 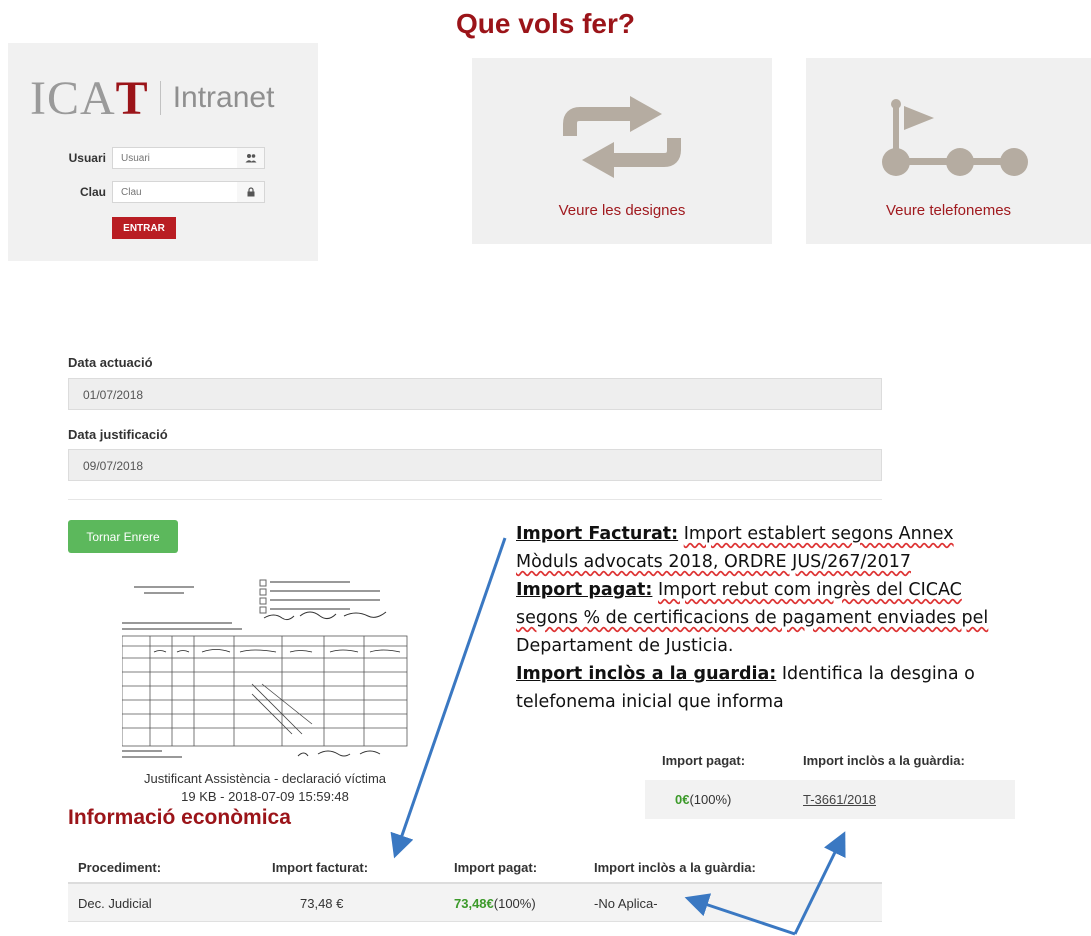 I want to click on cell-import-pagat: 73,48€(100%), so click(x=495, y=903).